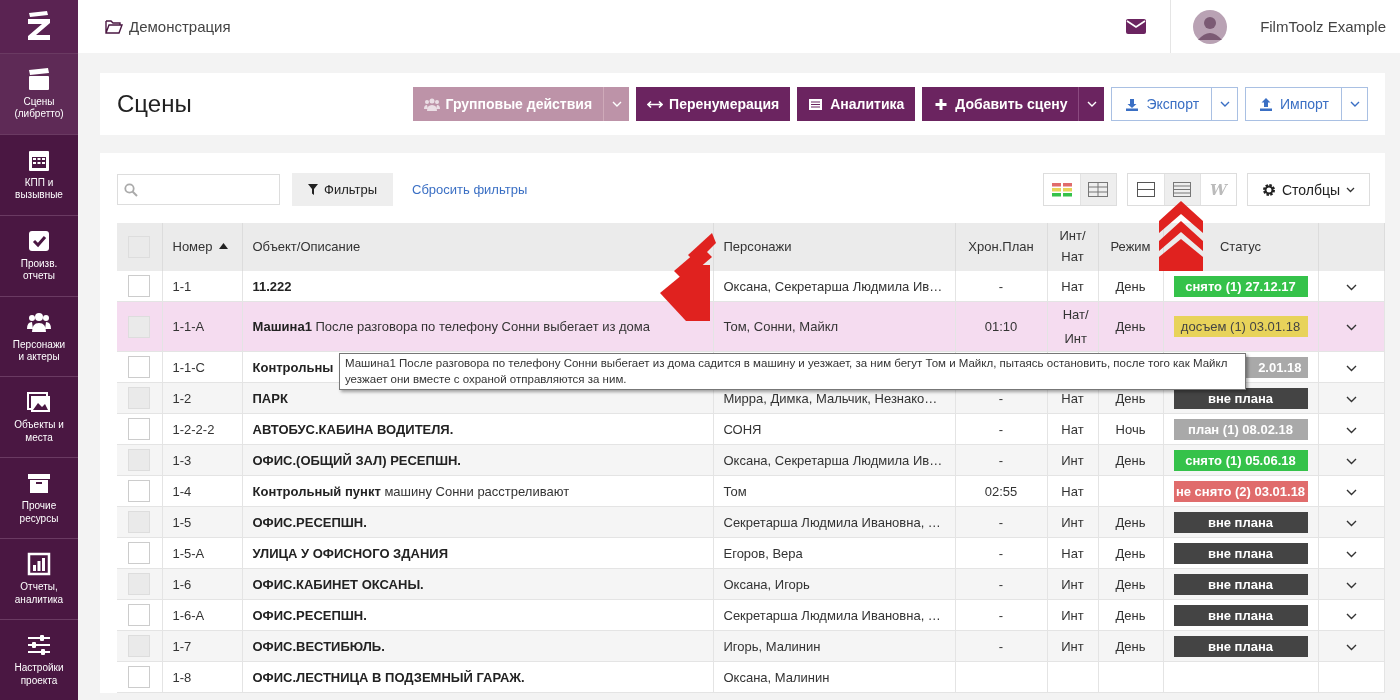 Image resolution: width=1400 pixels, height=700 pixels. I want to click on table-row: 1-3 ОФИС.(ОБЩИЙ ЗАЛ) РЕСЕПШН. Оксана, Секретарша Людмила Ив… - Инт День снято (1) 05.06.18, so click(751, 460).